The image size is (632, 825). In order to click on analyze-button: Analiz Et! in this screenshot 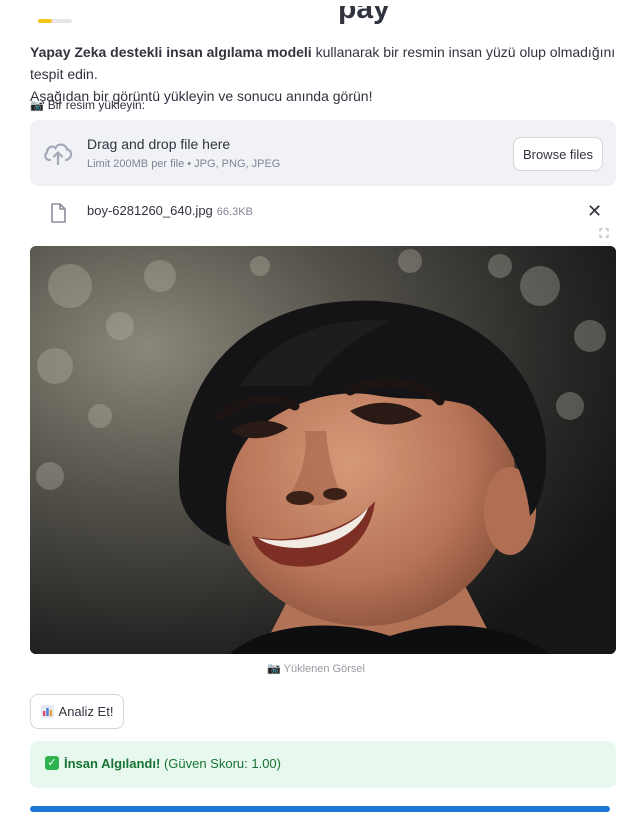, I will do `click(77, 711)`.